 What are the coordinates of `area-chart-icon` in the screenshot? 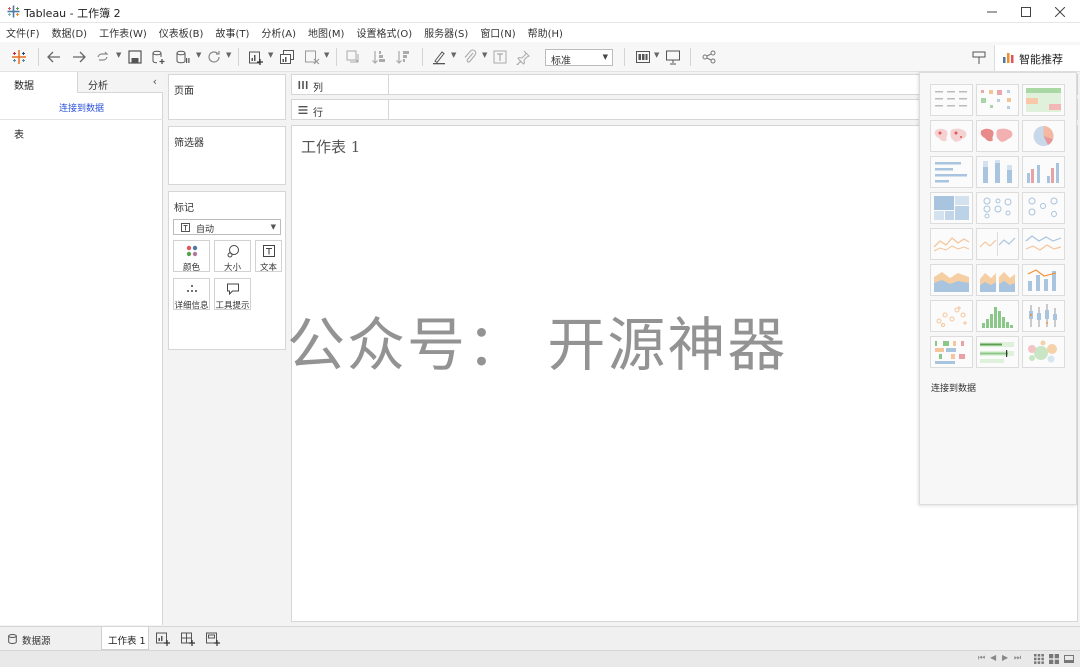 It's located at (951, 282).